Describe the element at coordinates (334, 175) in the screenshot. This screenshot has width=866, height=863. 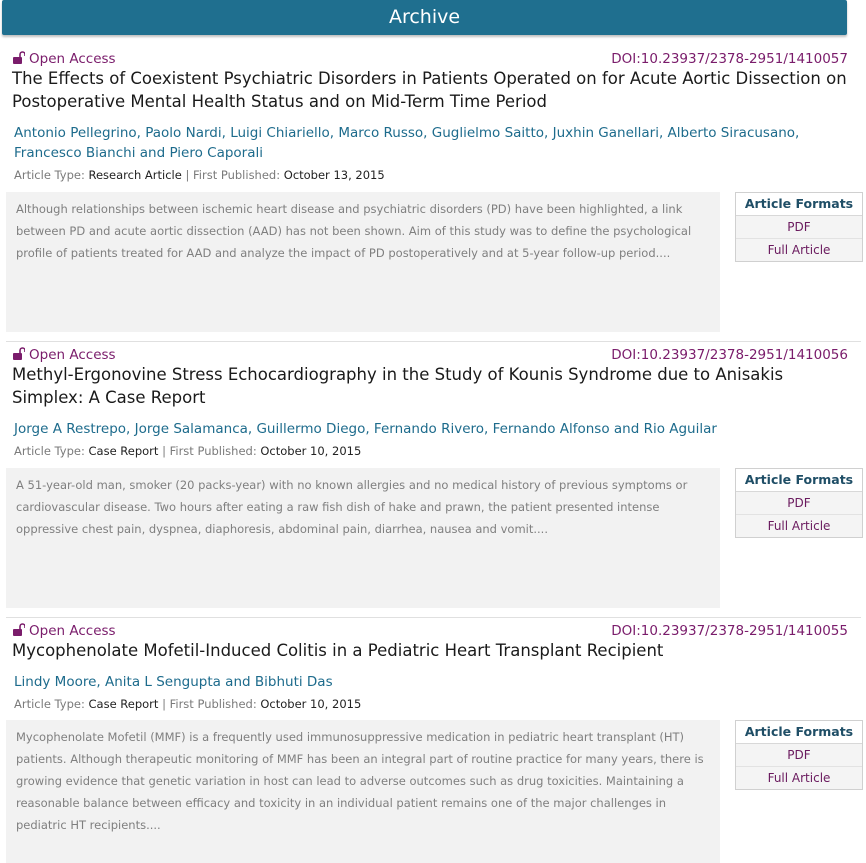
I see `first-published-date: October 13, 2015` at that location.